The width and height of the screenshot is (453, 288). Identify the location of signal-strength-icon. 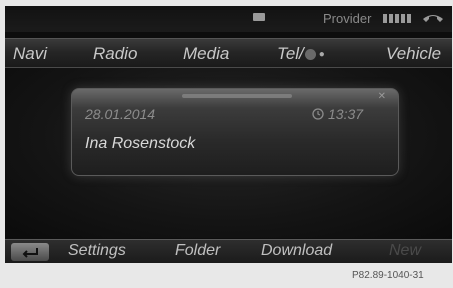
(397, 18).